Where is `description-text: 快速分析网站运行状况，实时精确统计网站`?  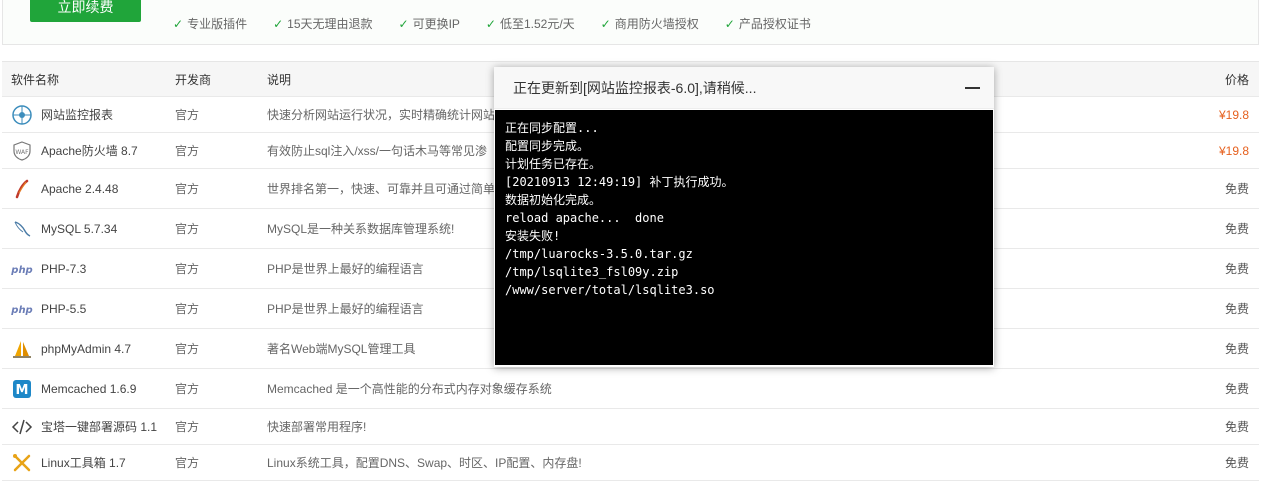 description-text: 快速分析网站运行状况，实时精确统计网站 is located at coordinates (381, 115).